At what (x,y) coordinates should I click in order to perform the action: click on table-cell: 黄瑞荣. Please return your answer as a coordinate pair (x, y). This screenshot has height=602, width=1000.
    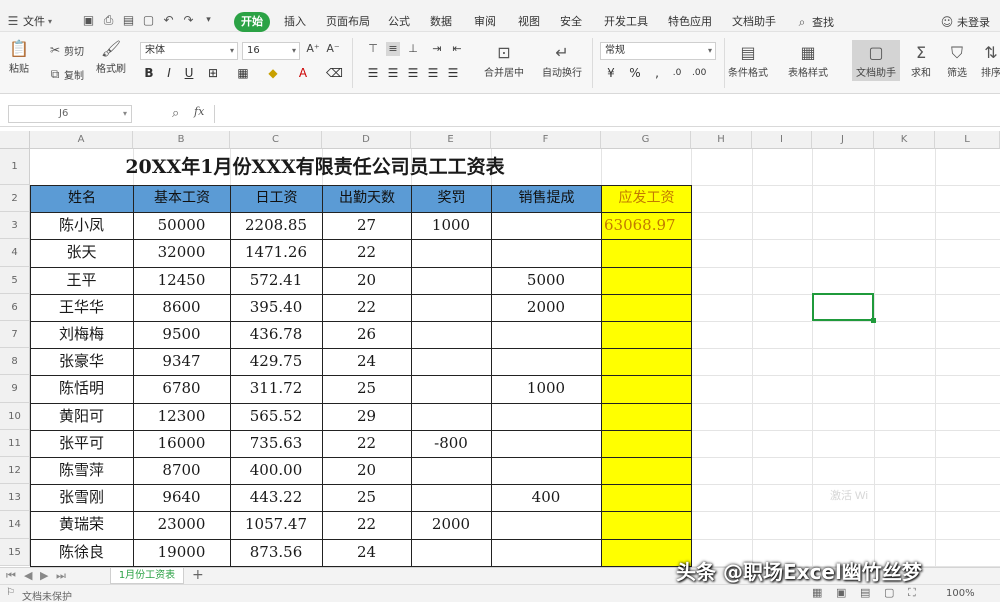
    Looking at the image, I should click on (81, 524).